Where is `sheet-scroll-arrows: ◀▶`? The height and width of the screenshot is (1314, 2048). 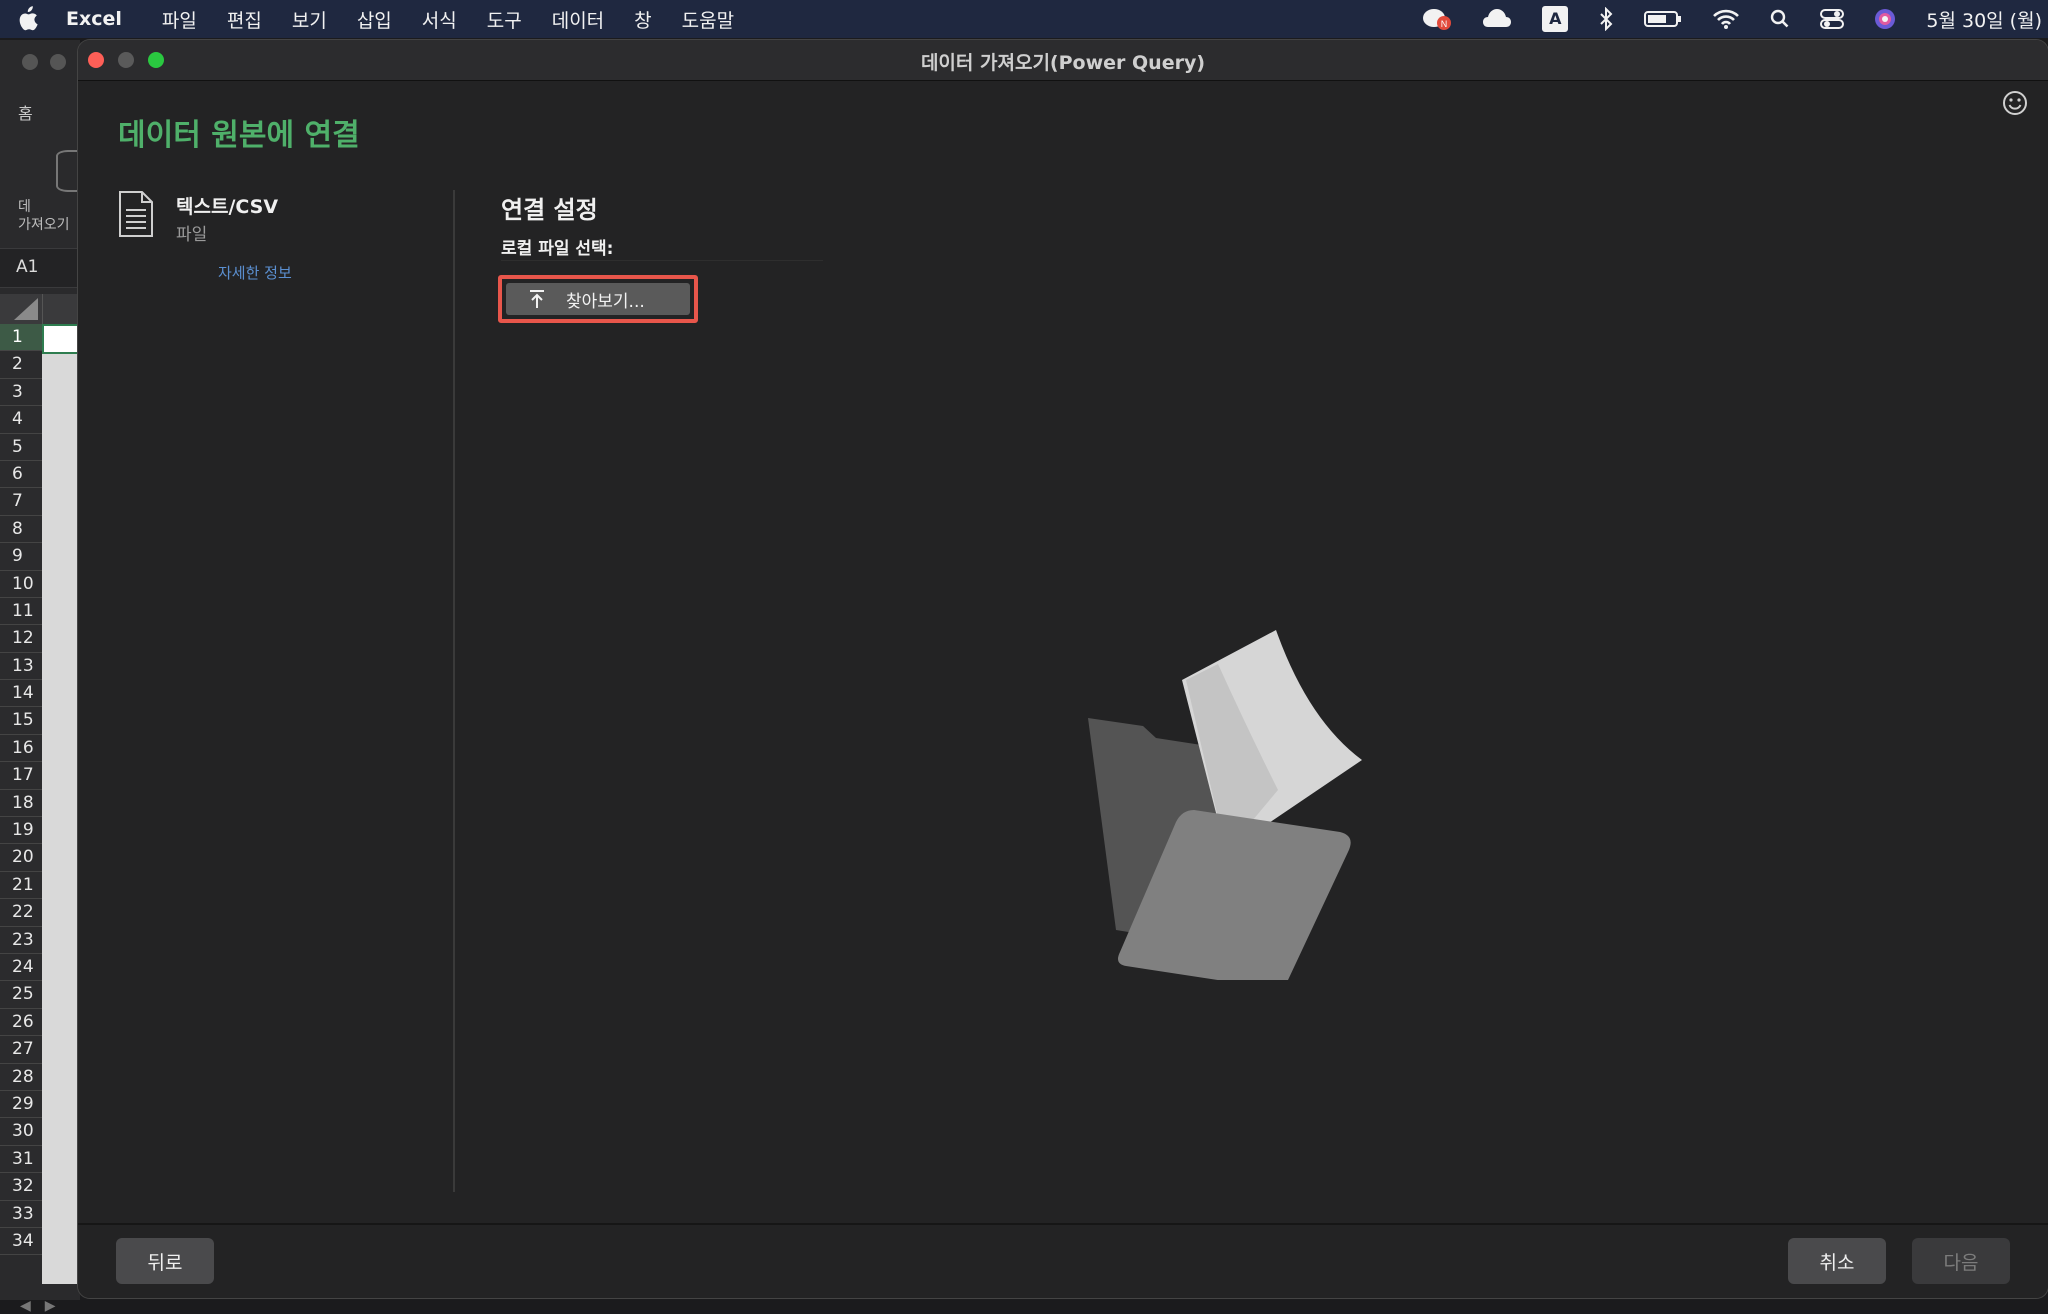
sheet-scroll-arrows: ◀▶ is located at coordinates (45, 1306).